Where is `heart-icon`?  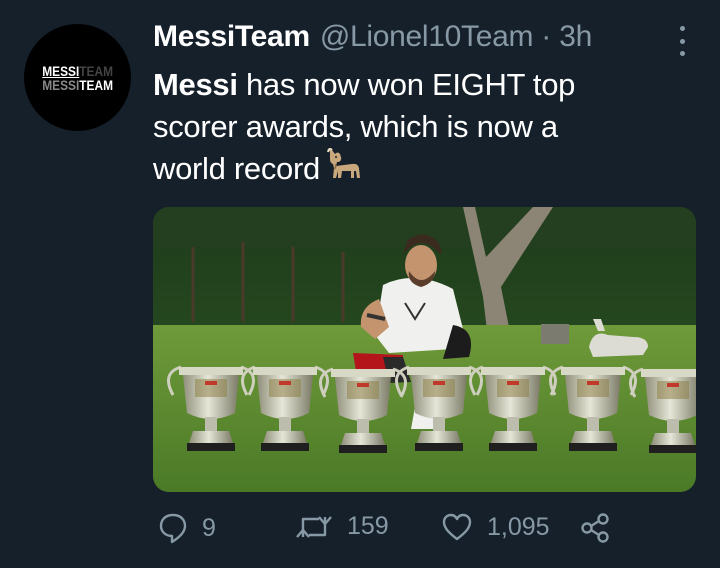 heart-icon is located at coordinates (457, 527).